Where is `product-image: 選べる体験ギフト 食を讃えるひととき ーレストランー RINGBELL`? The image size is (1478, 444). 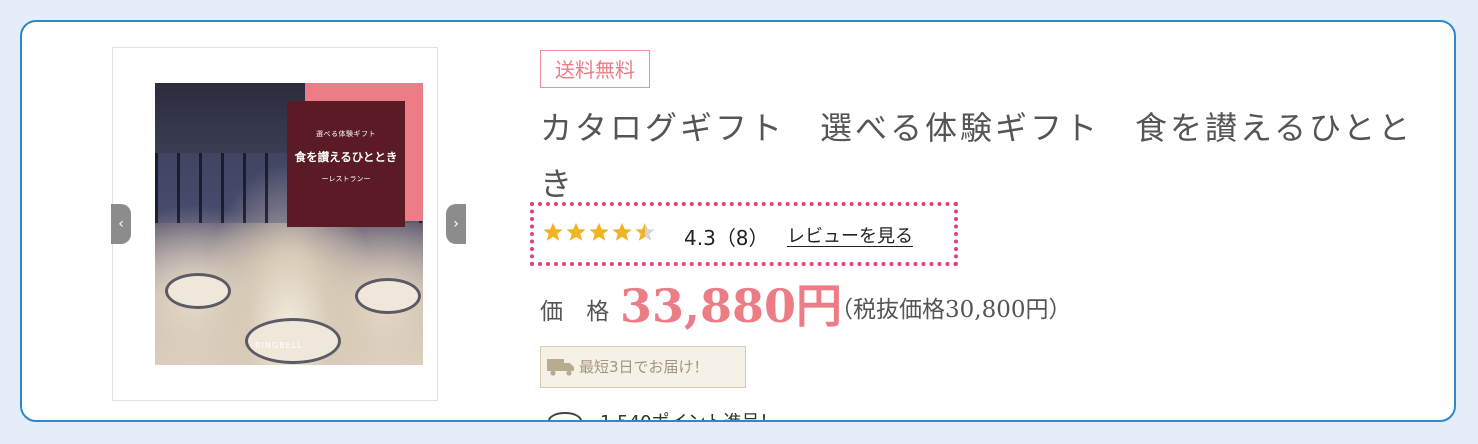 product-image: 選べる体験ギフト 食を讃えるひととき ーレストランー RINGBELL is located at coordinates (289, 224).